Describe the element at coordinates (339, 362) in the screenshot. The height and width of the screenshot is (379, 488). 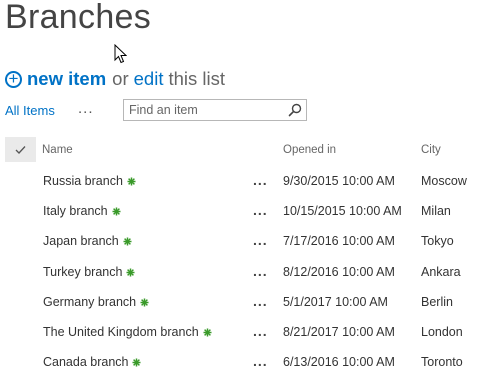
I see `row-opened-cell: 6/13/2016 10:00 AM` at that location.